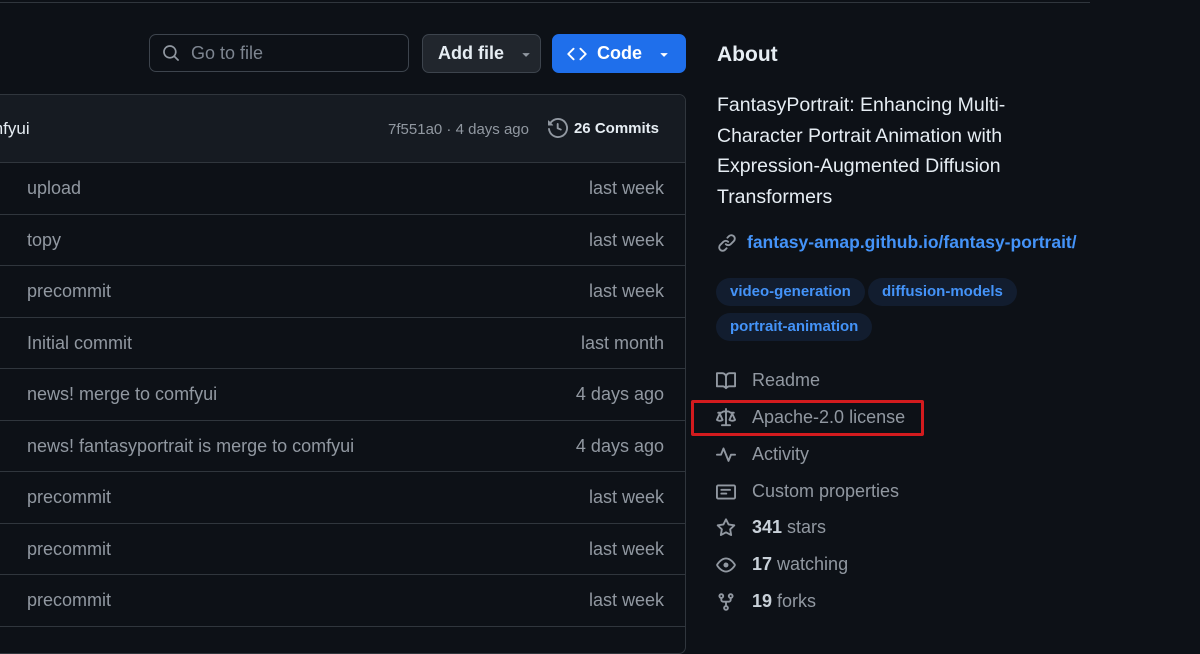 The image size is (1200, 654). Describe the element at coordinates (342, 395) in the screenshot. I see `file-row: news! merge to comfyui 4 days ago` at that location.